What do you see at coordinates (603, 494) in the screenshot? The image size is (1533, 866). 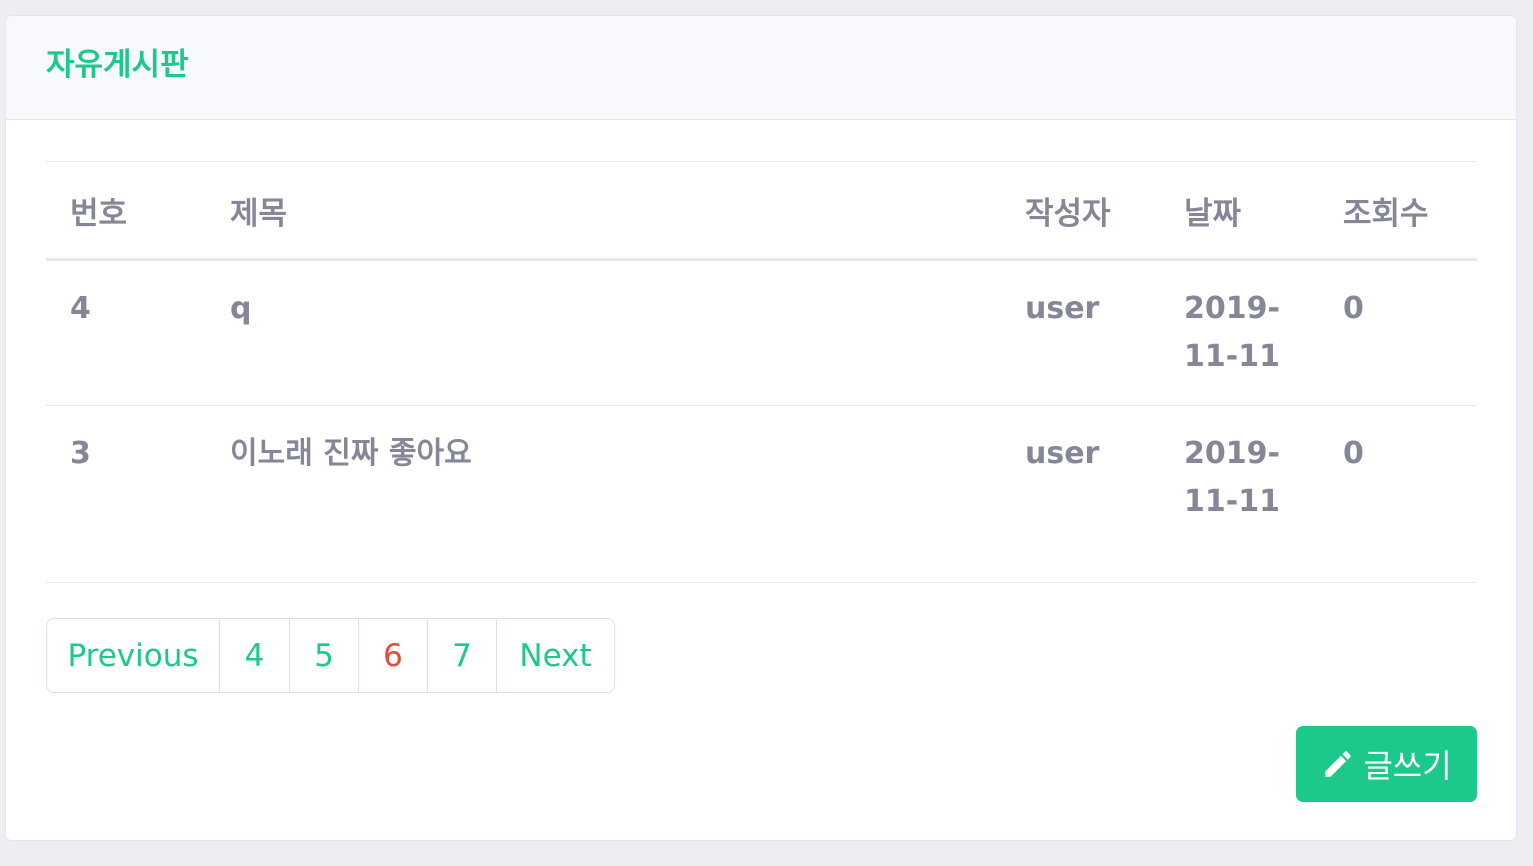 I see `post-title-link: 이노래 진짜 좋아요` at bounding box center [603, 494].